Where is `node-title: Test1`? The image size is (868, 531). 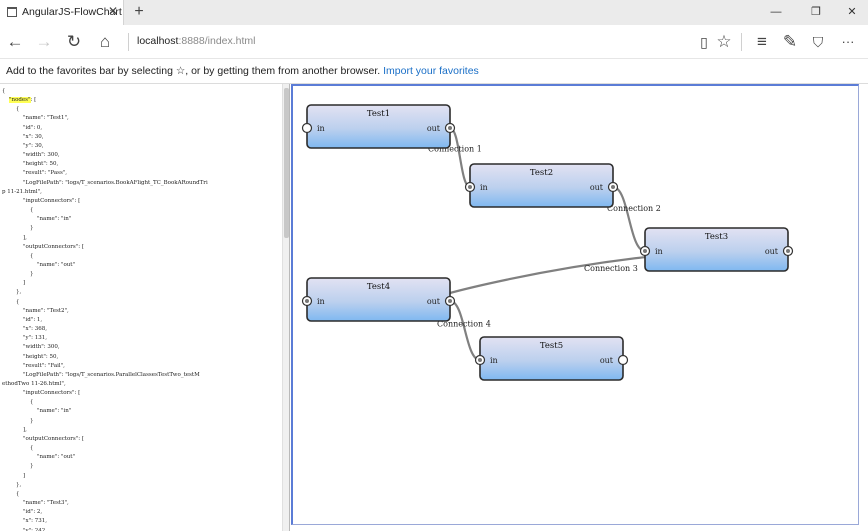
node-title: Test1 is located at coordinates (378, 114).